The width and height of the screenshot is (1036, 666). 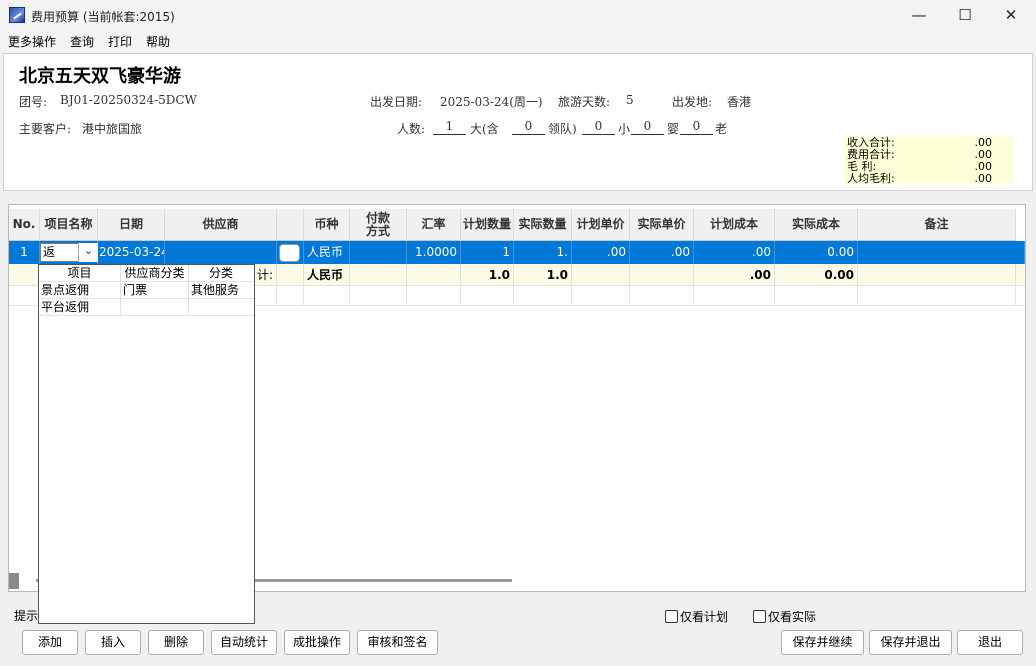 I want to click on departure-date: 2025-03-24(周一), so click(x=491, y=102).